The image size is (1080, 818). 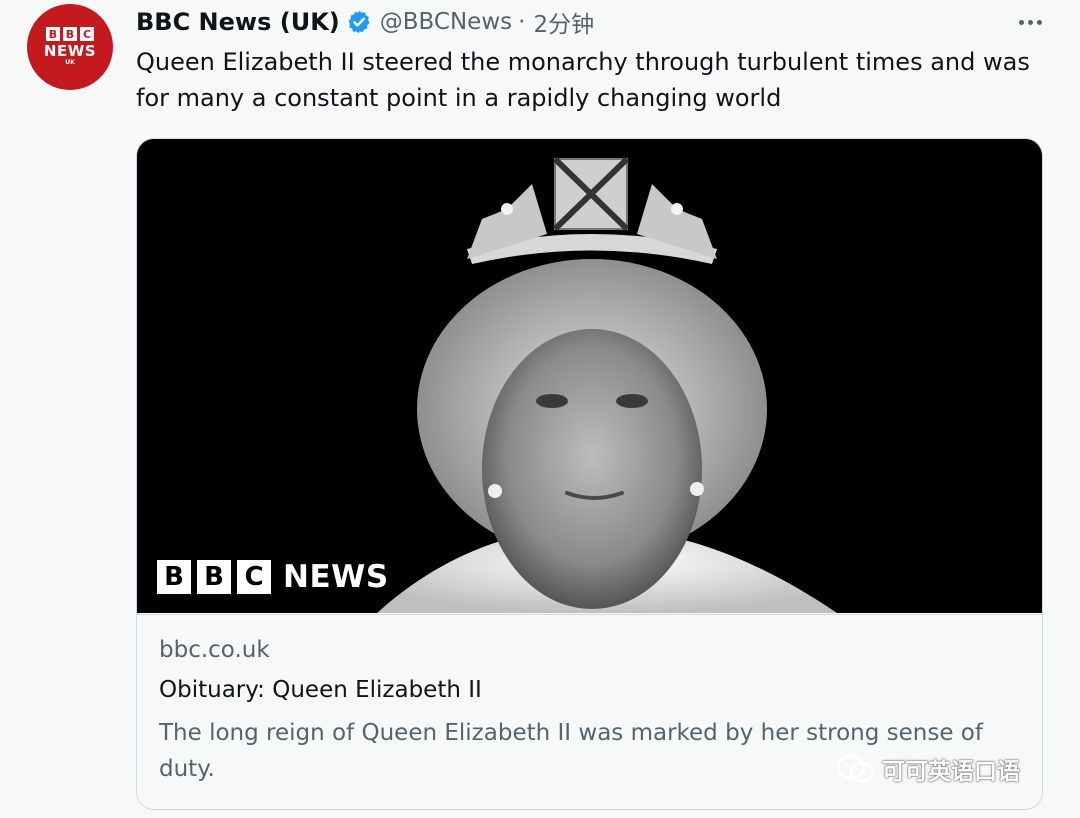 What do you see at coordinates (70, 51) in the screenshot?
I see `avatar-news-word: NEWS` at bounding box center [70, 51].